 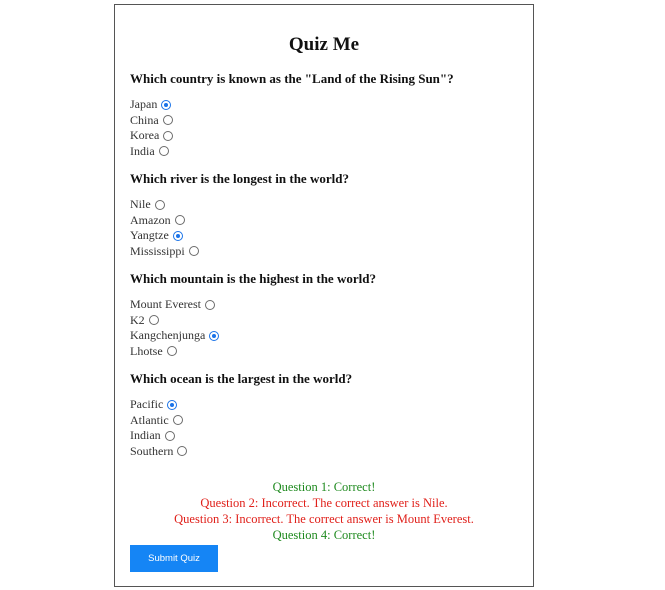 I want to click on option-label: Pacific, so click(x=146, y=404).